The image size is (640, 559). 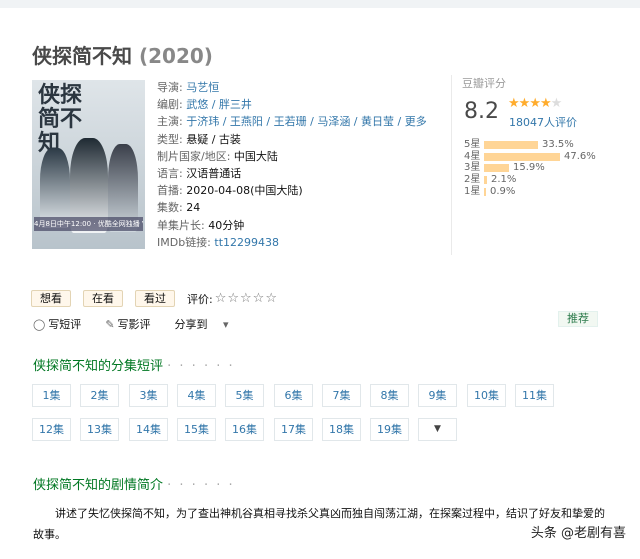 What do you see at coordinates (320, 4) in the screenshot?
I see `top-bar` at bounding box center [320, 4].